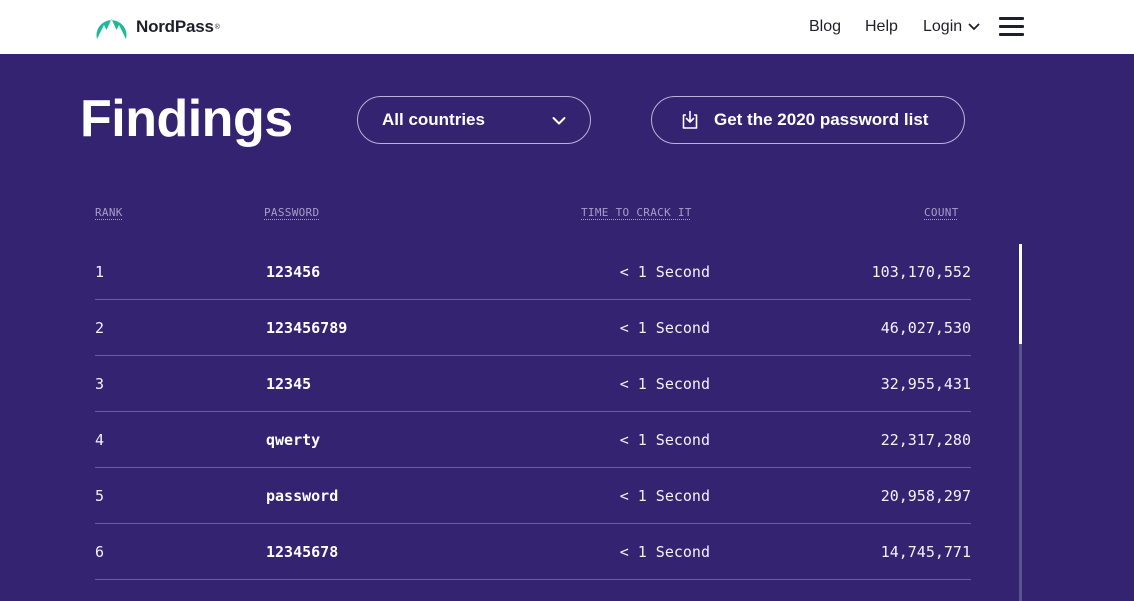 Image resolution: width=1134 pixels, height=601 pixels. What do you see at coordinates (533, 440) in the screenshot?
I see `table-row: 4 qwerty < 1 Second 22,317,280` at bounding box center [533, 440].